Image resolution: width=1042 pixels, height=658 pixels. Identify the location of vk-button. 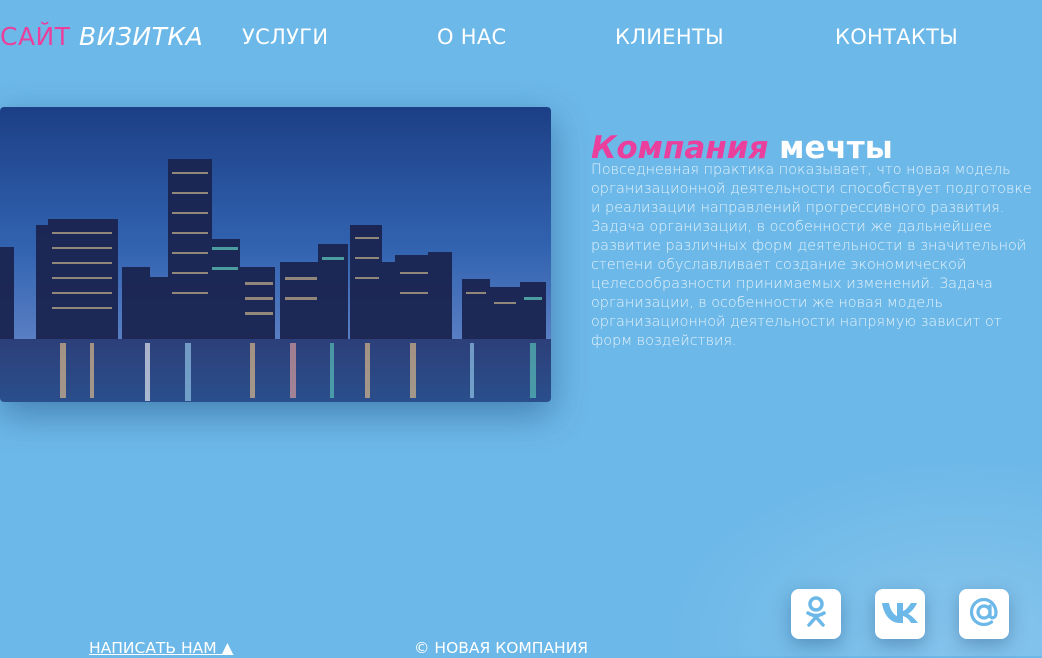
(900, 614).